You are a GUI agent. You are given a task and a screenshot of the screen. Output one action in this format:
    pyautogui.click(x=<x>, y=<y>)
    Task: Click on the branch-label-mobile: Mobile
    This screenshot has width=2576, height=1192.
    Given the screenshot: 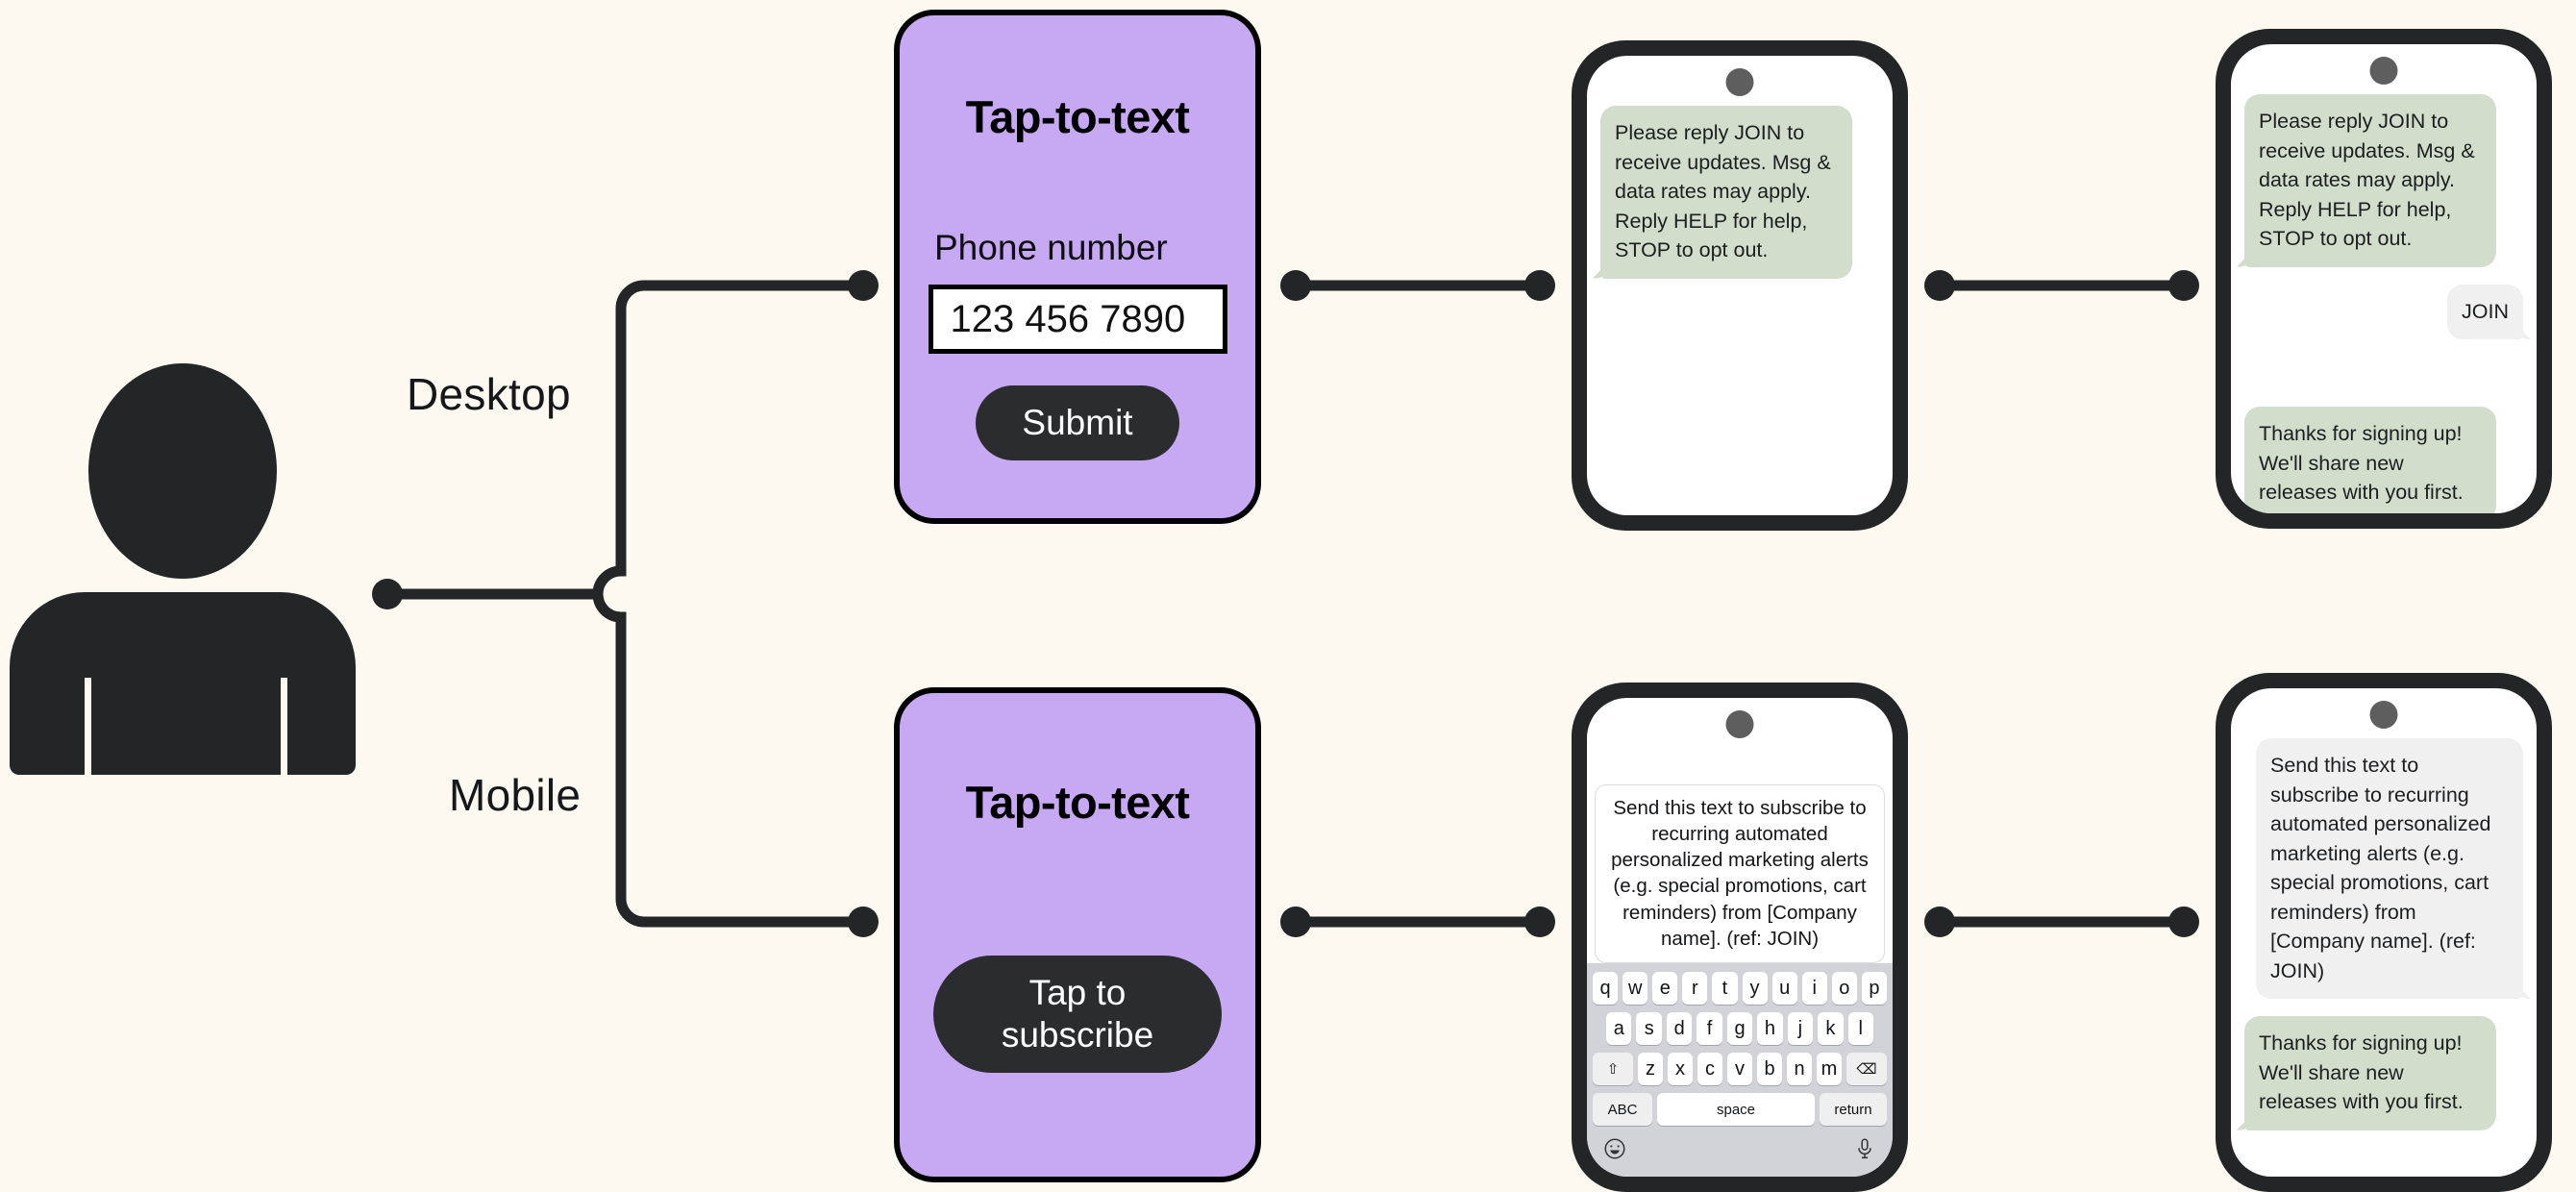 What is the action you would take?
    pyautogui.click(x=516, y=795)
    